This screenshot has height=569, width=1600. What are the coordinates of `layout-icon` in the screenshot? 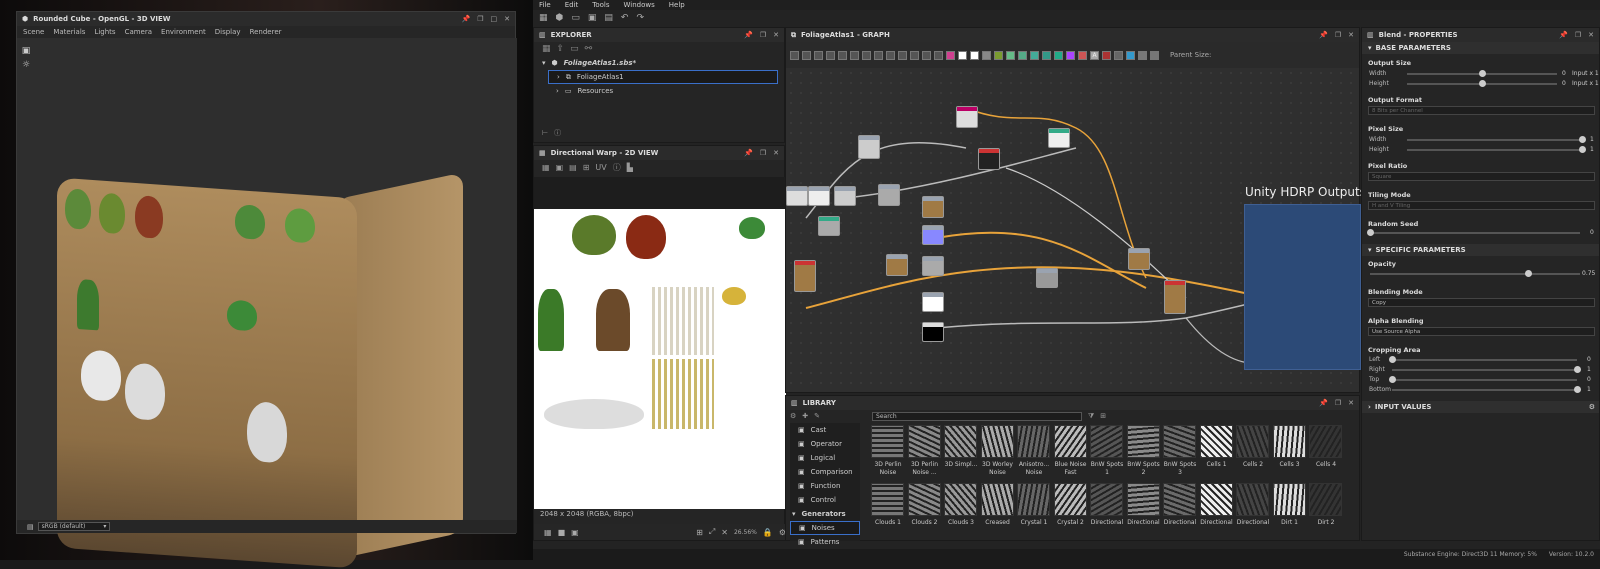 It's located at (842, 55).